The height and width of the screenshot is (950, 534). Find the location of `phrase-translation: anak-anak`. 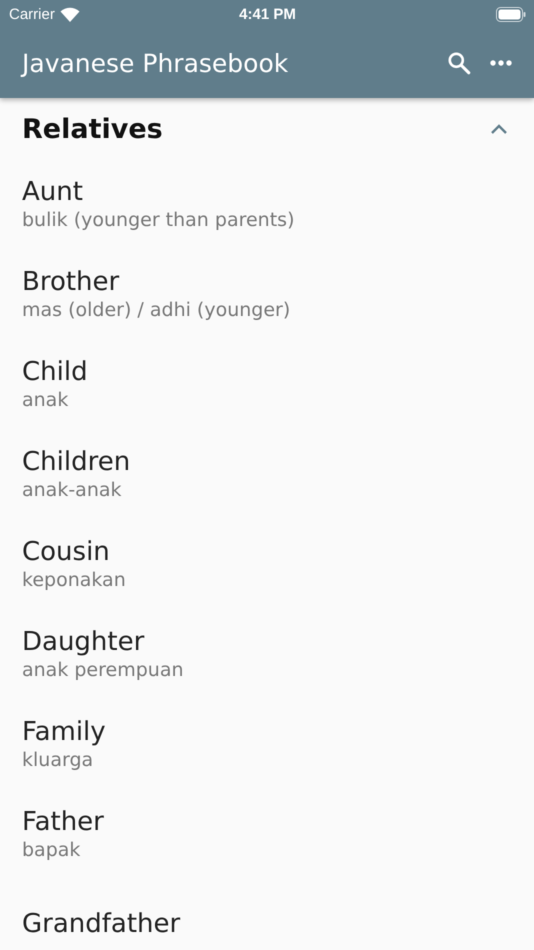

phrase-translation: anak-anak is located at coordinates (72, 490).